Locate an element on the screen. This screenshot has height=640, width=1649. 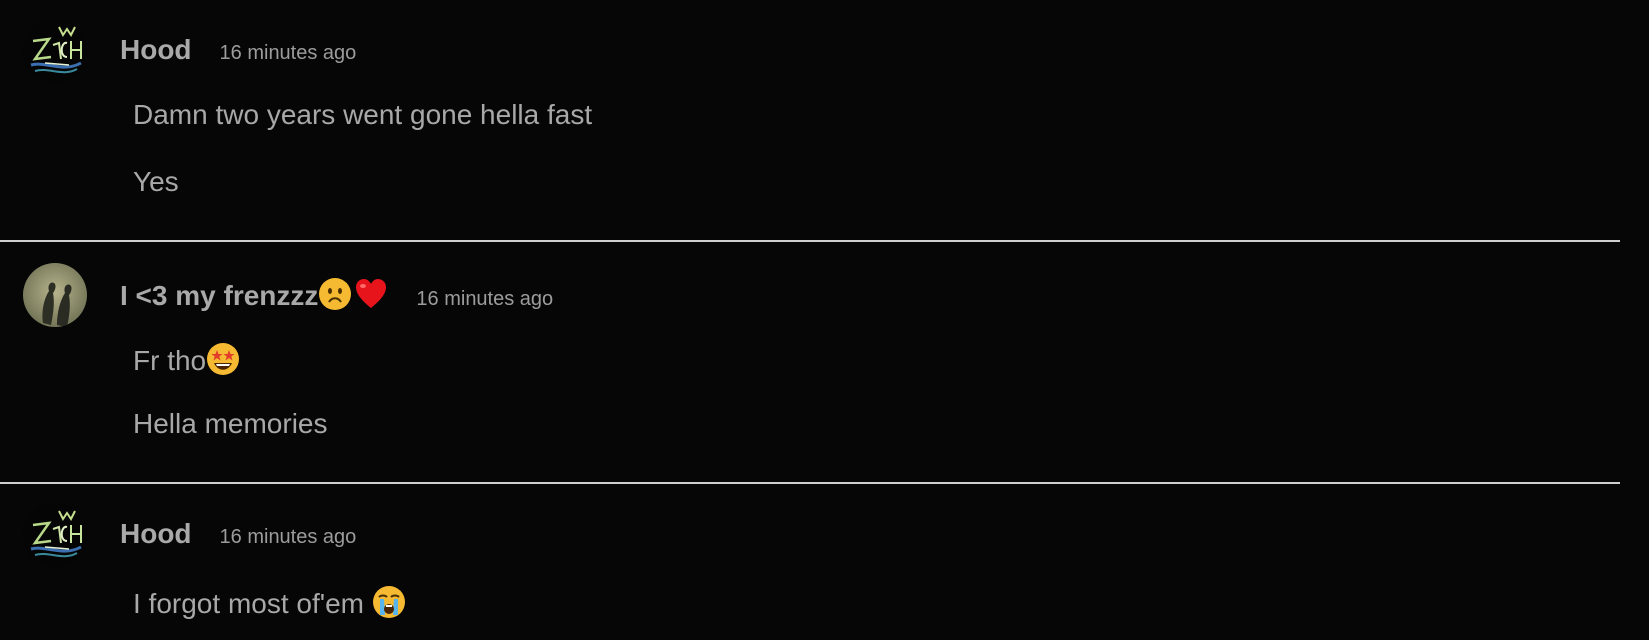
frowning-face-icon is located at coordinates (335, 297).